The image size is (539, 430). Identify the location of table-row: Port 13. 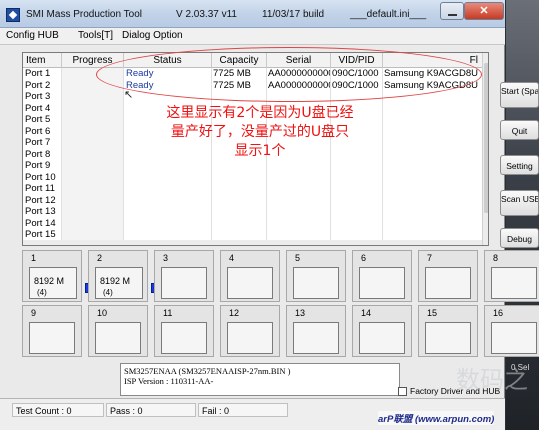
(253, 212).